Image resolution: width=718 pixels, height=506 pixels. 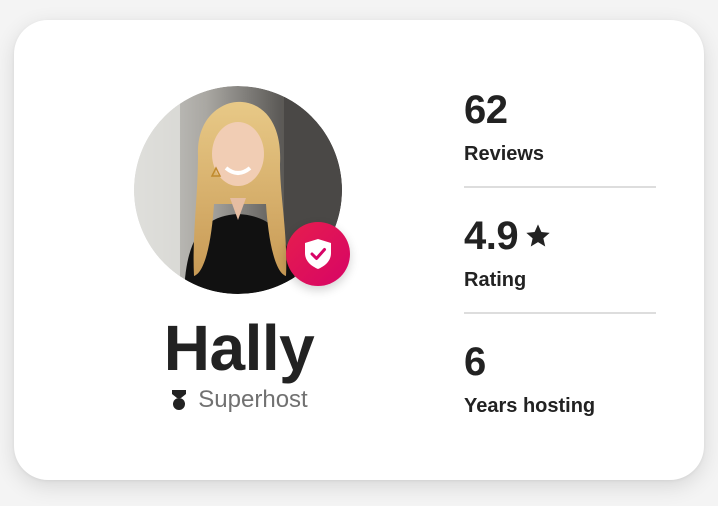 What do you see at coordinates (504, 154) in the screenshot?
I see `stat-label: Reviews` at bounding box center [504, 154].